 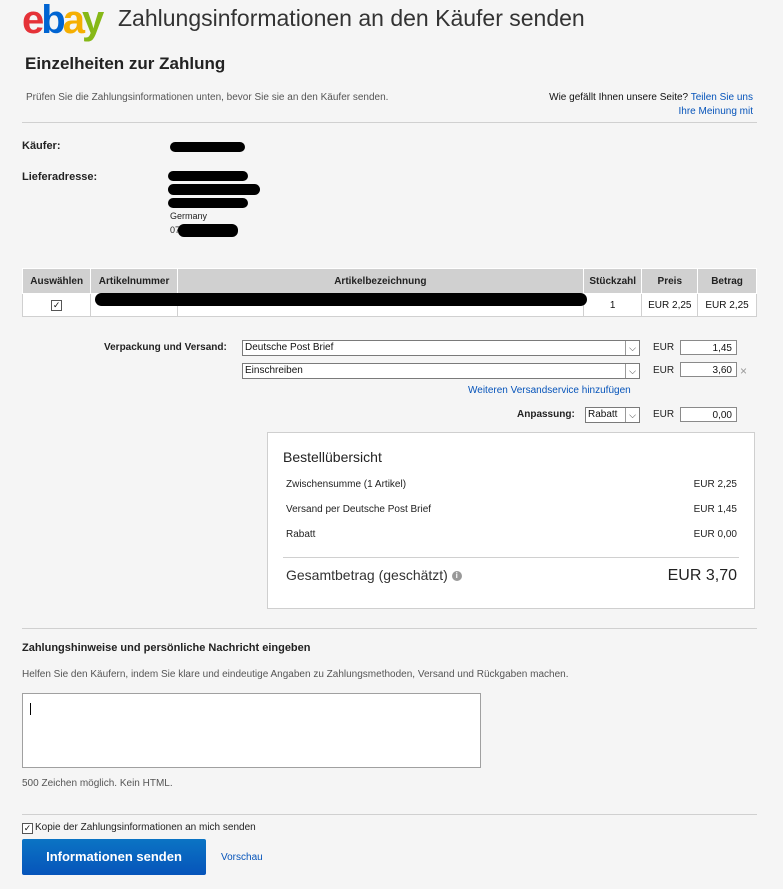 I want to click on subtotal-label: Zwischensumme (1 Artikel), so click(x=346, y=484).